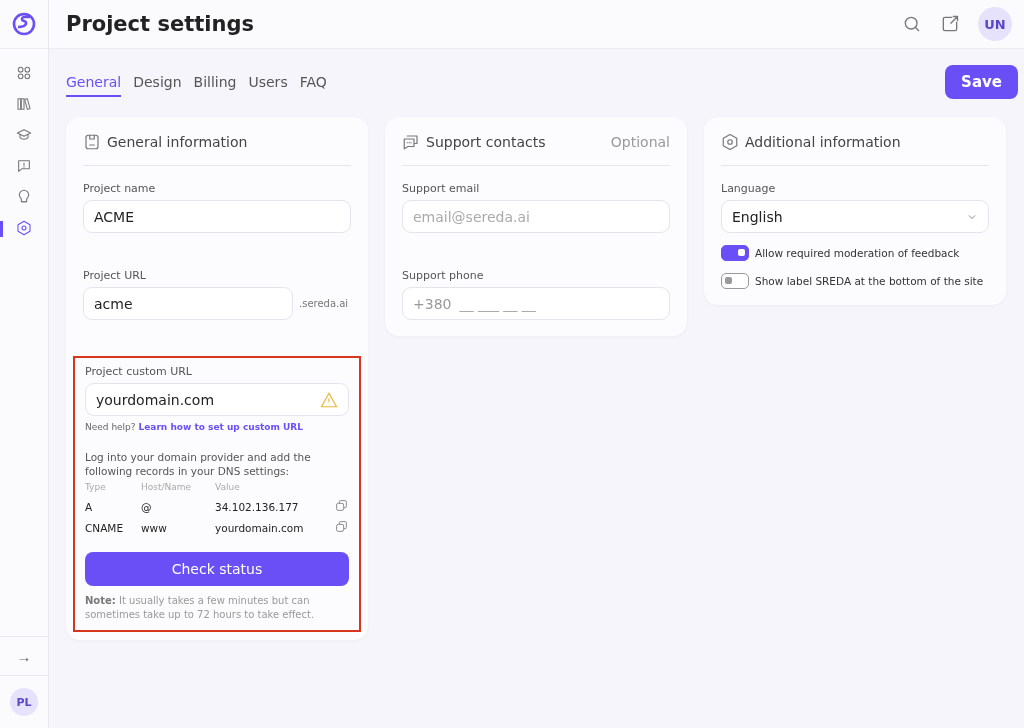 This screenshot has height=728, width=1024. What do you see at coordinates (441, 188) in the screenshot?
I see `field-label: Support email` at bounding box center [441, 188].